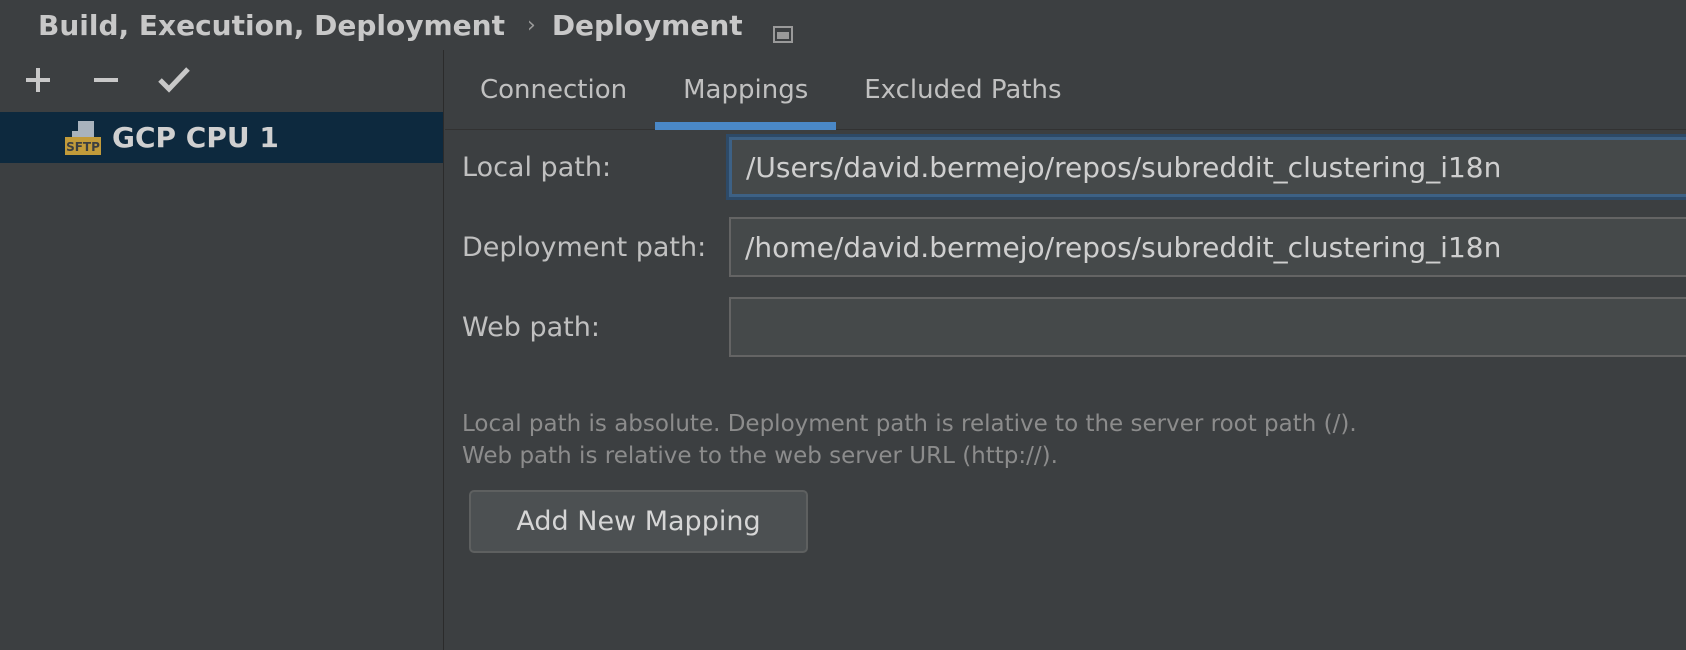 The image size is (1686, 650). Describe the element at coordinates (221, 80) in the screenshot. I see `server-toolbar` at that location.